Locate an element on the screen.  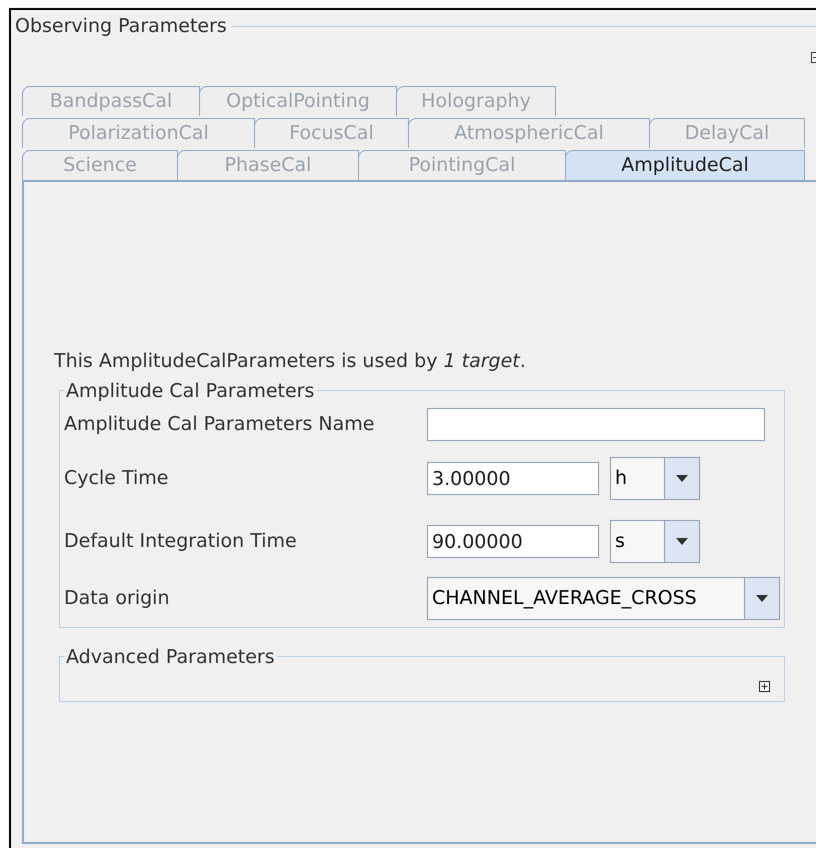
field-label: Cycle Time is located at coordinates (117, 479).